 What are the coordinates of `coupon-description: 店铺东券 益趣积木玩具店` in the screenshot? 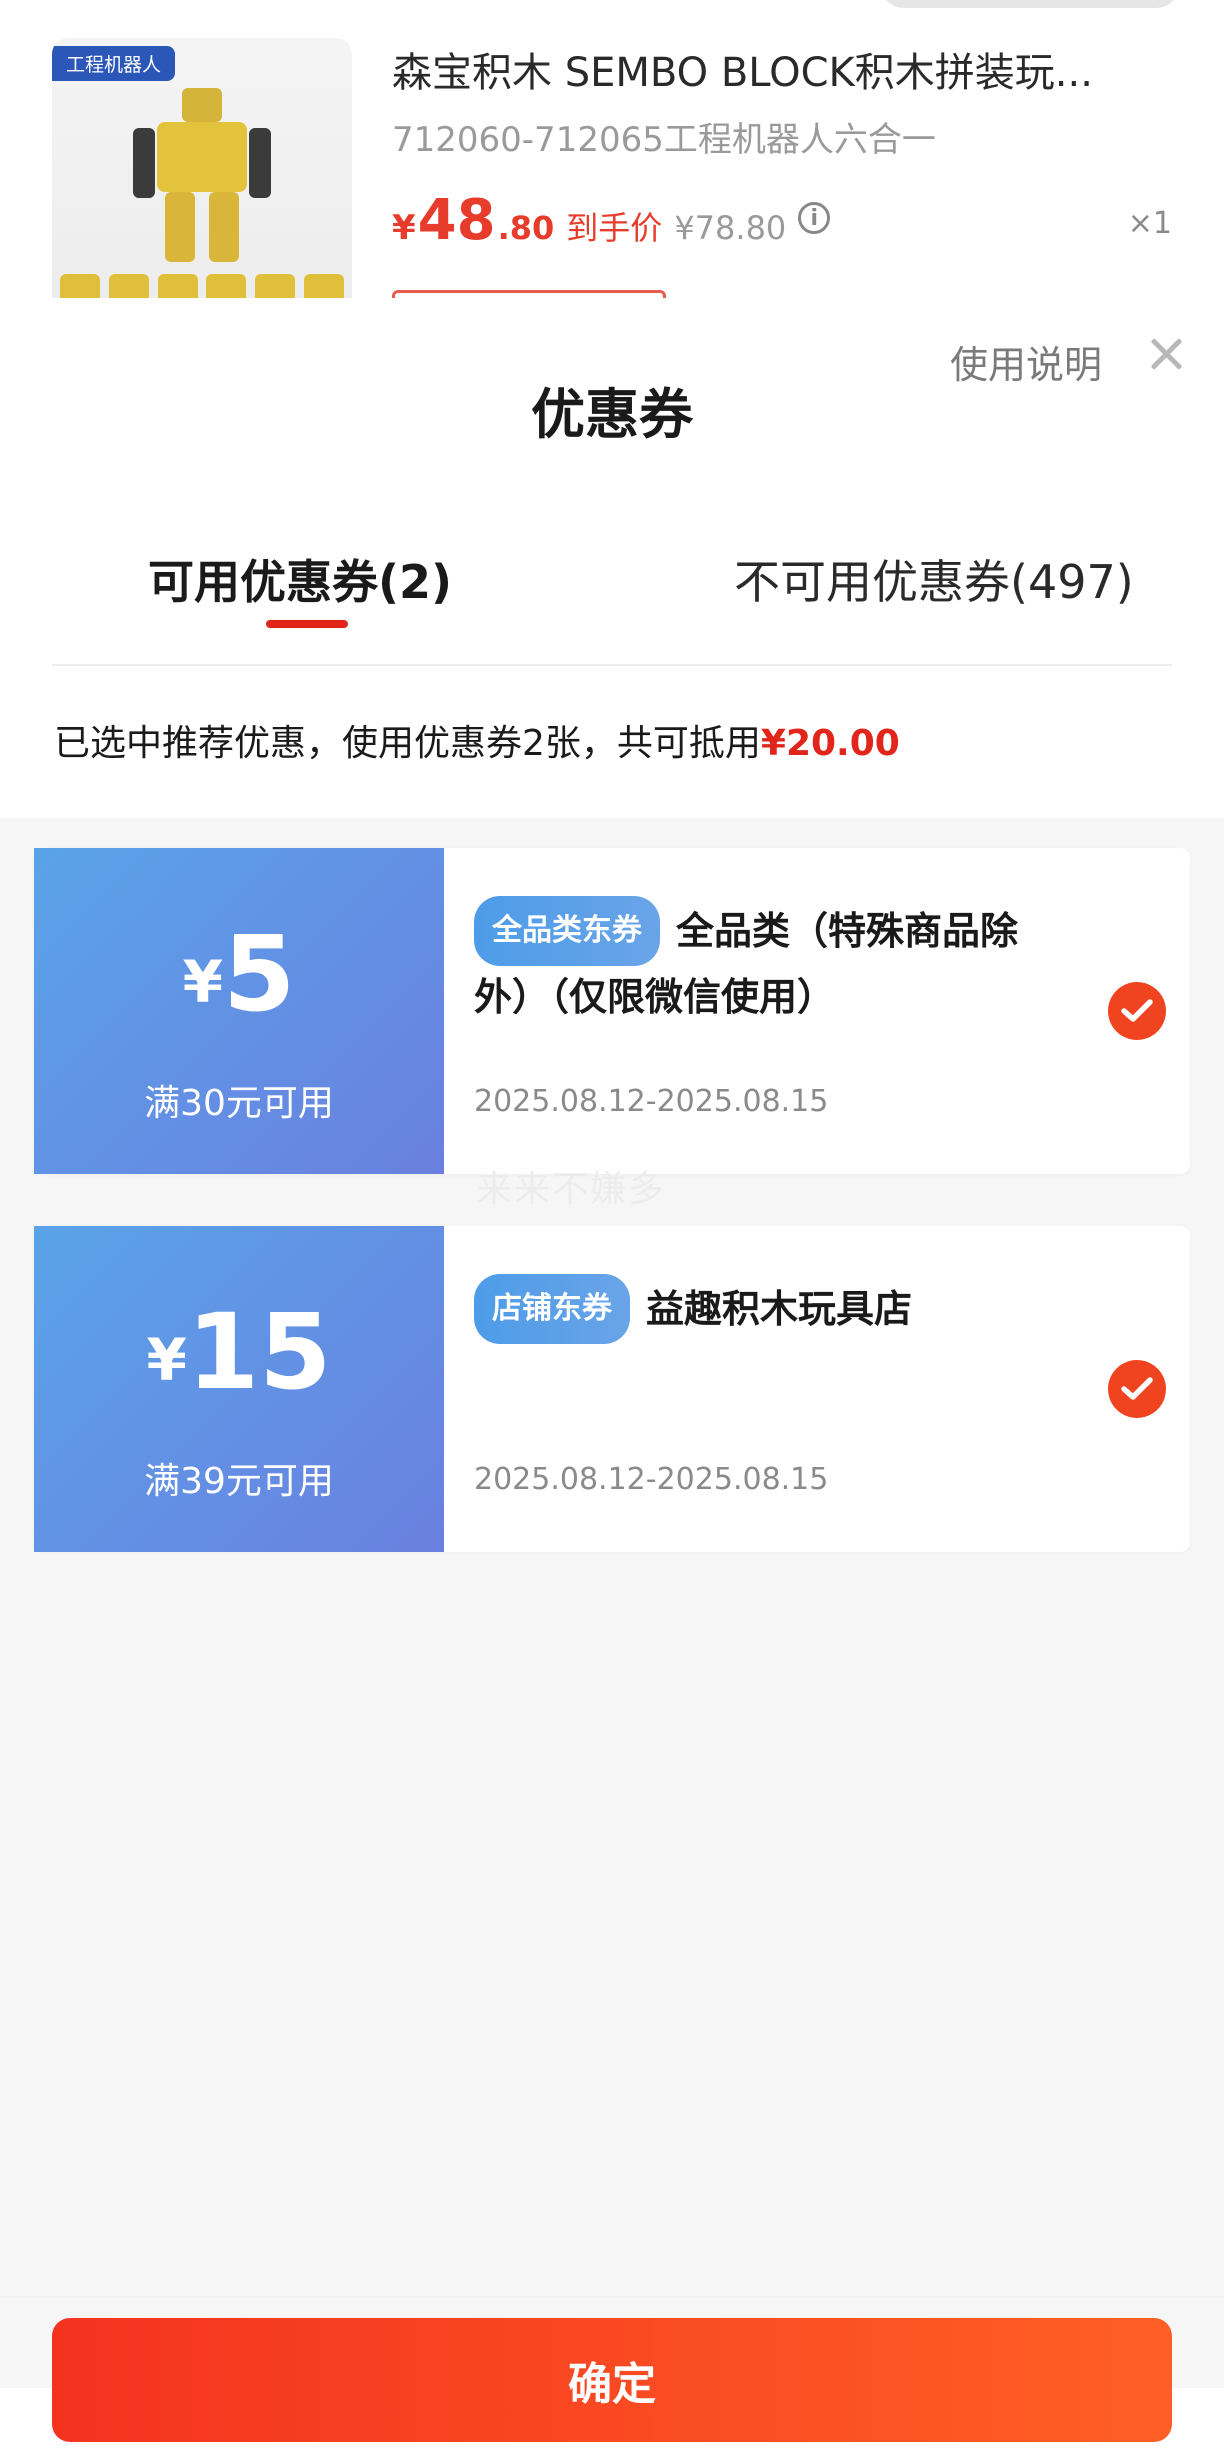 It's located at (774, 1309).